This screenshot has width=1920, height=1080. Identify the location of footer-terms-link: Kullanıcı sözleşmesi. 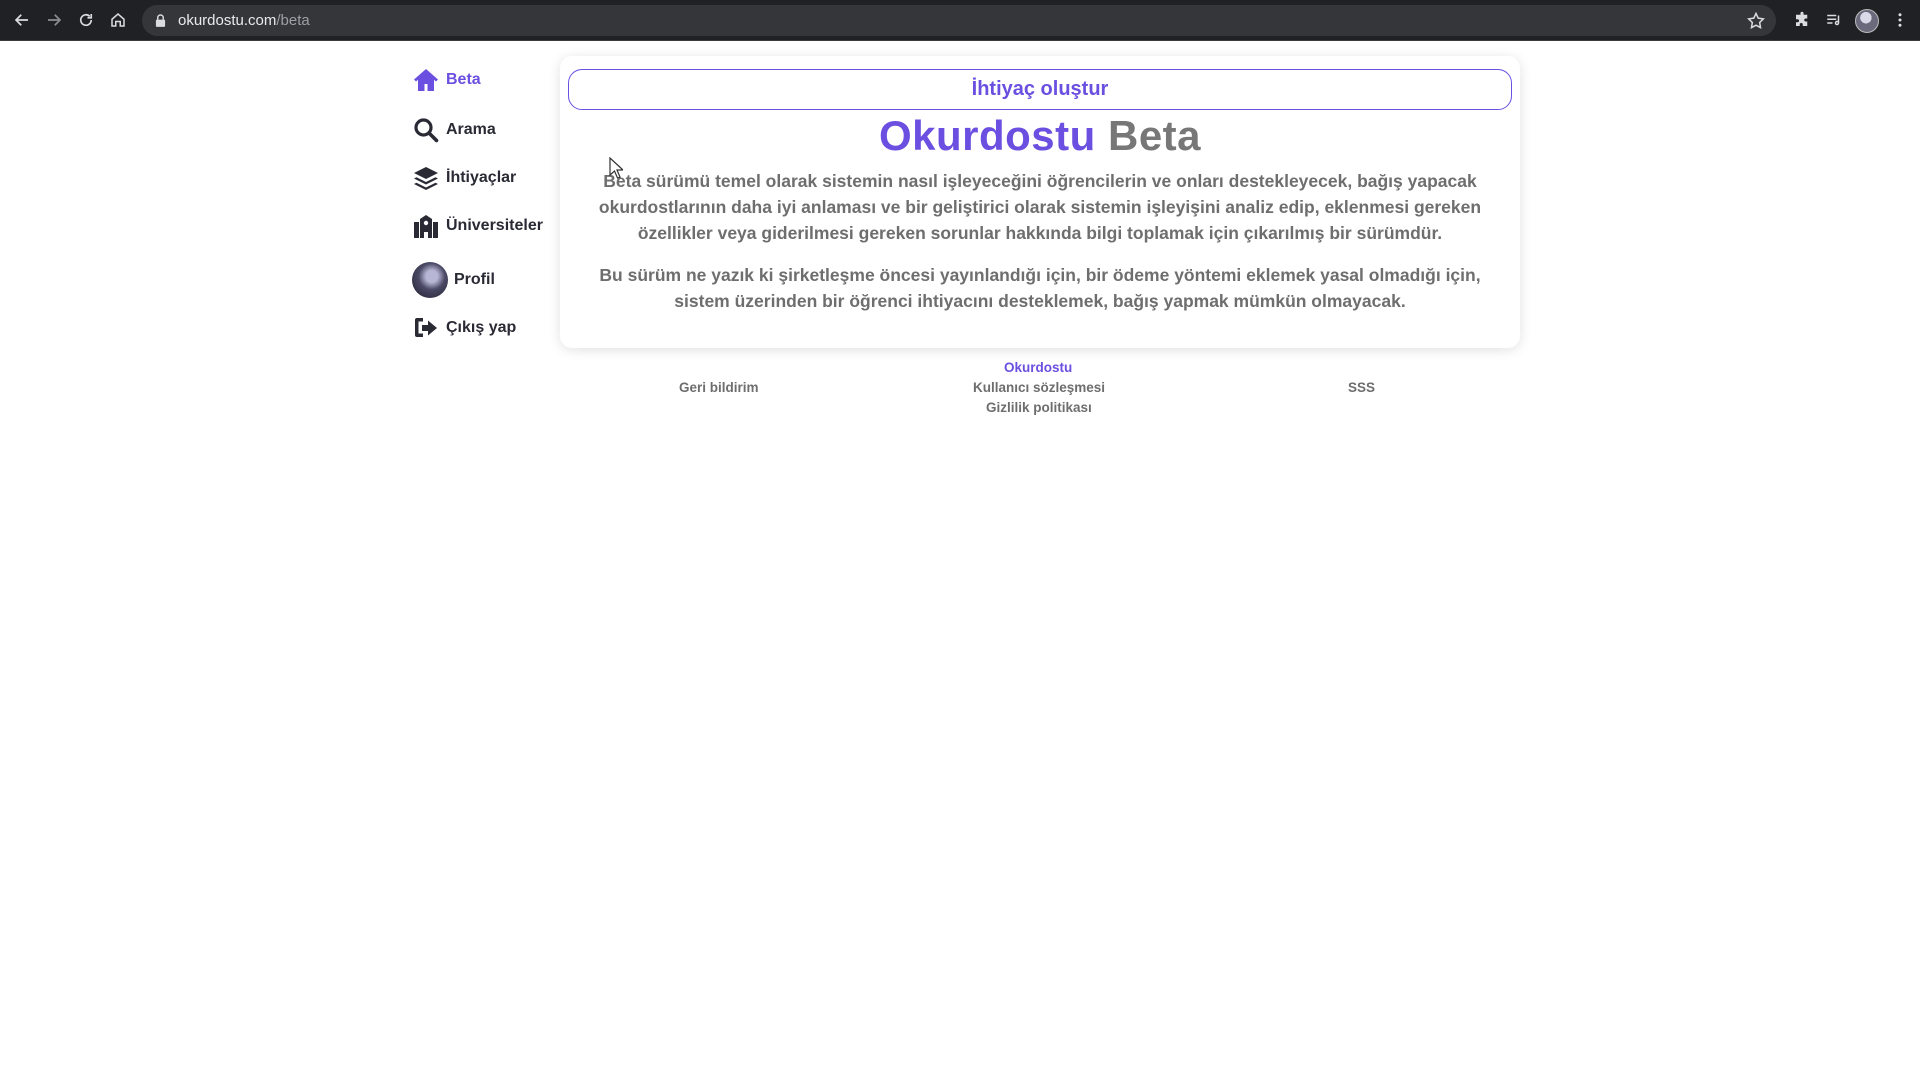
(1039, 387).